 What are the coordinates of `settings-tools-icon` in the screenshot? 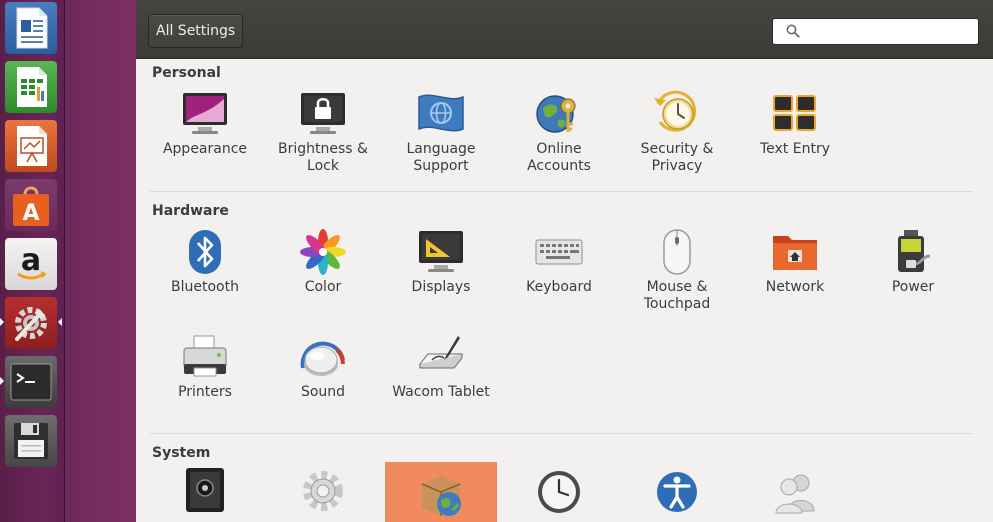 It's located at (31, 324).